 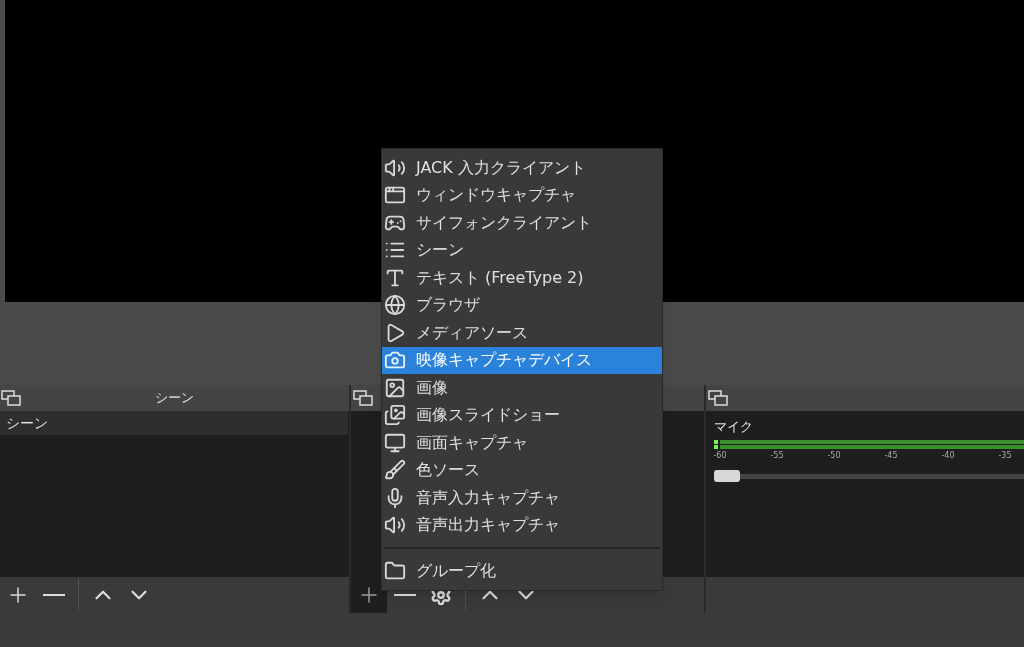 What do you see at coordinates (869, 476) in the screenshot?
I see `volume-slider` at bounding box center [869, 476].